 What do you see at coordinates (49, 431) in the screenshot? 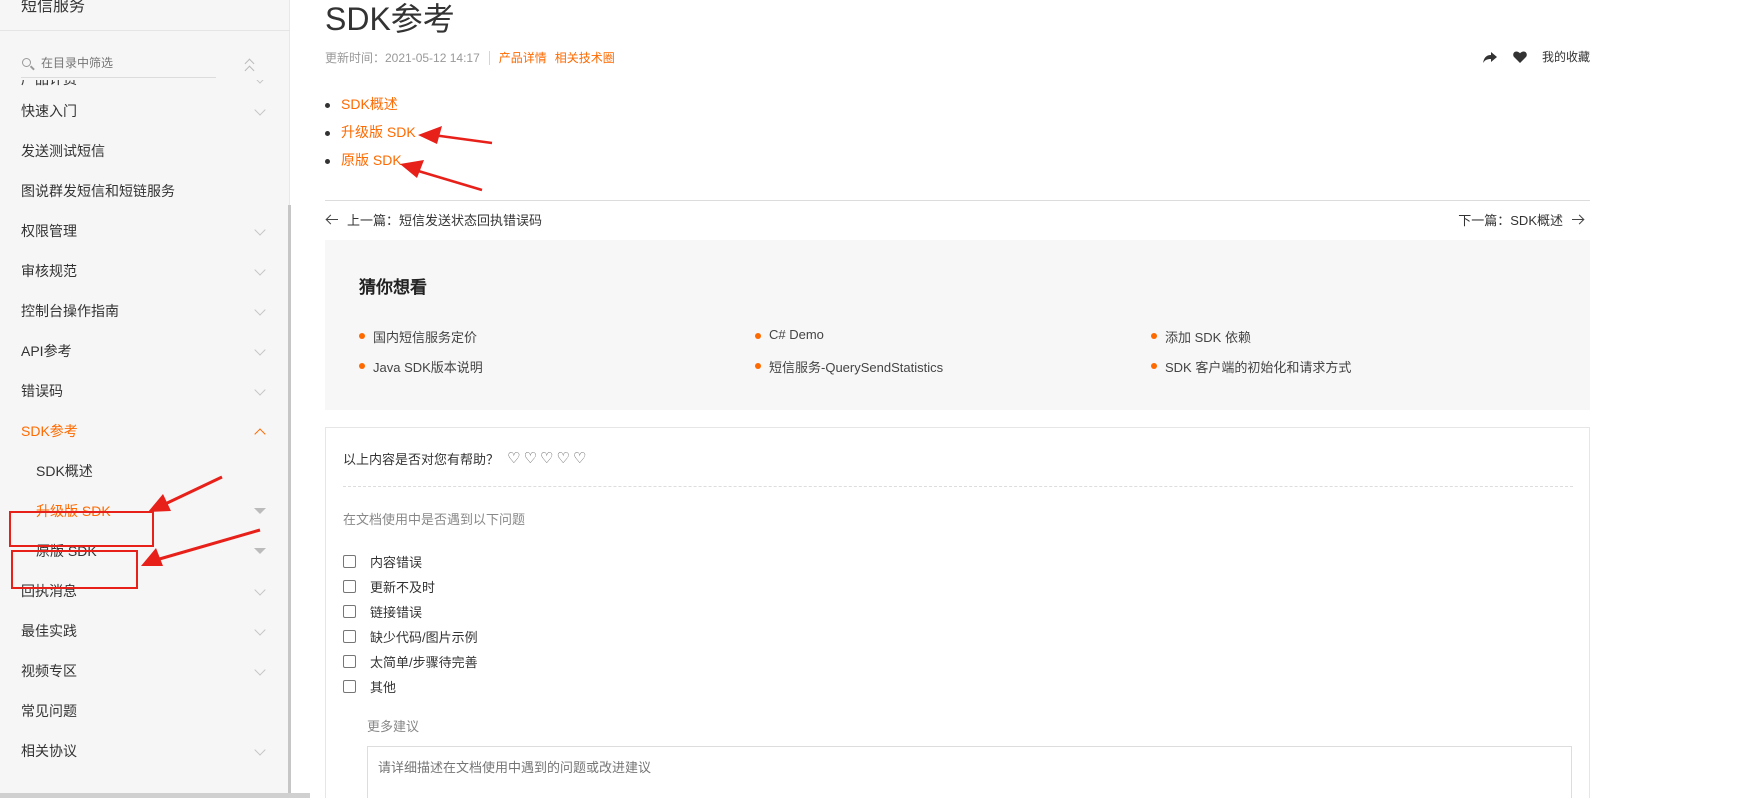
I see `sidebar-item-label: SDK参考` at bounding box center [49, 431].